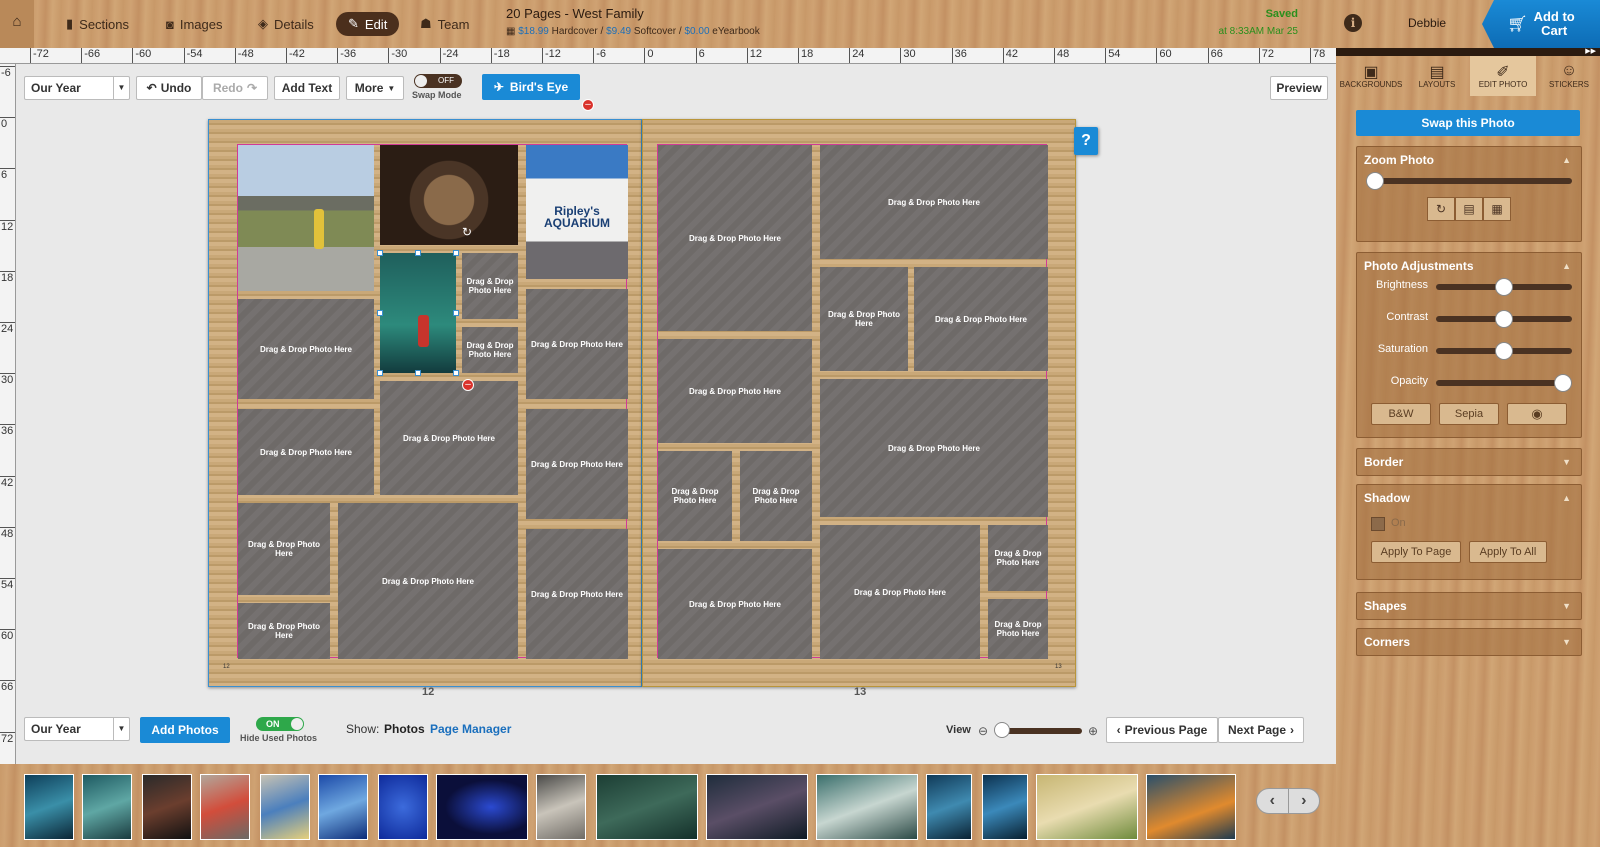 Image resolution: width=1600 pixels, height=847 pixels. Describe the element at coordinates (77, 729) in the screenshot. I see `bottom-year-select: Our Year ▼` at that location.